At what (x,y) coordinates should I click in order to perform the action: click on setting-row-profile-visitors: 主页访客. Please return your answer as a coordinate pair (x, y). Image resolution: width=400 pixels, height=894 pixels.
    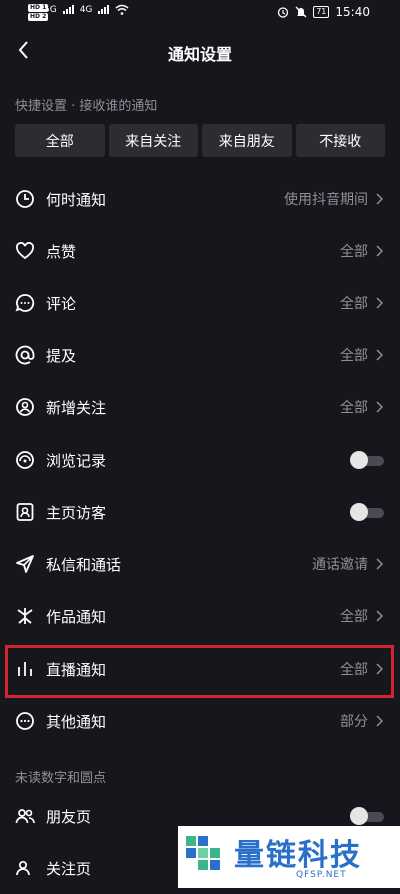
    Looking at the image, I should click on (200, 512).